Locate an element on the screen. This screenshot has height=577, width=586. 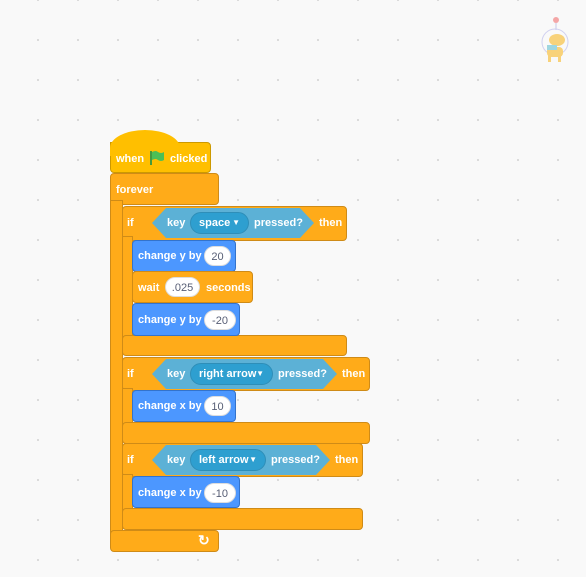
value-input: -20 is located at coordinates (220, 320).